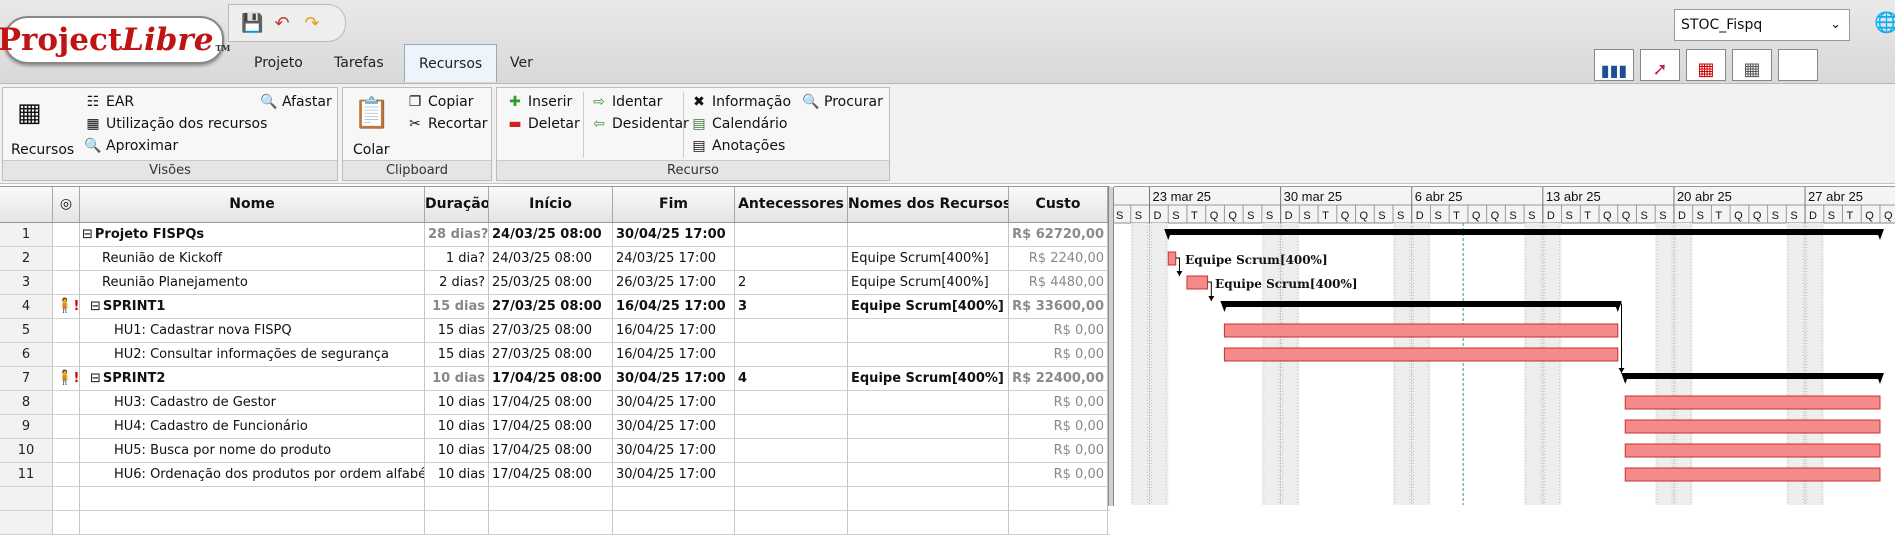 This screenshot has height=535, width=1895. Describe the element at coordinates (551, 498) in the screenshot. I see `task-start` at that location.